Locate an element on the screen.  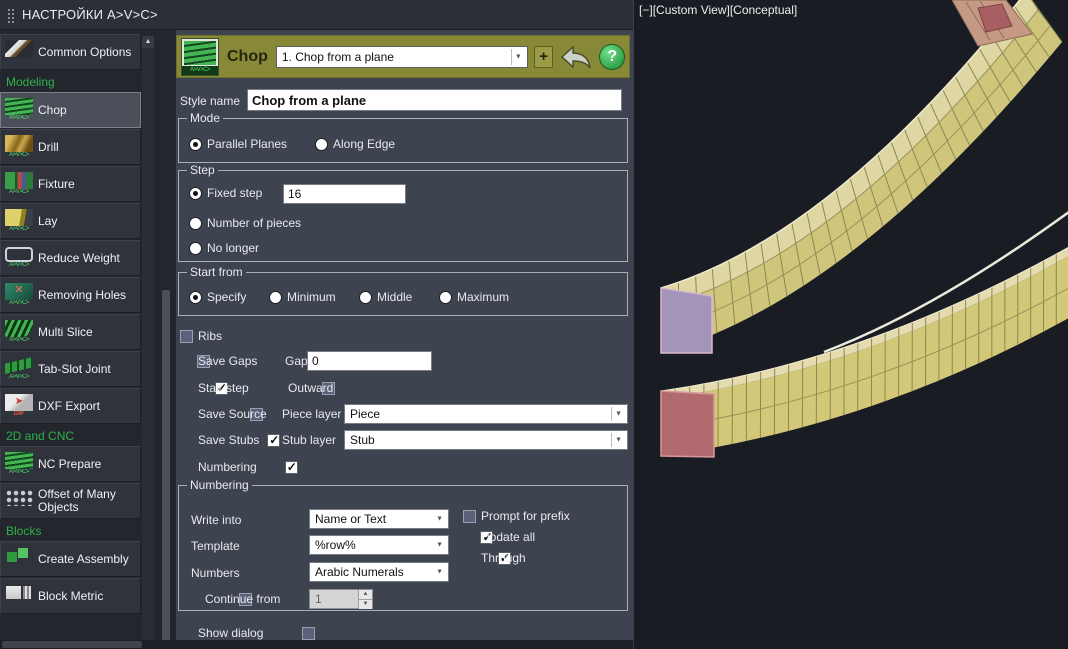
red-end-cap is located at coordinates (687, 424).